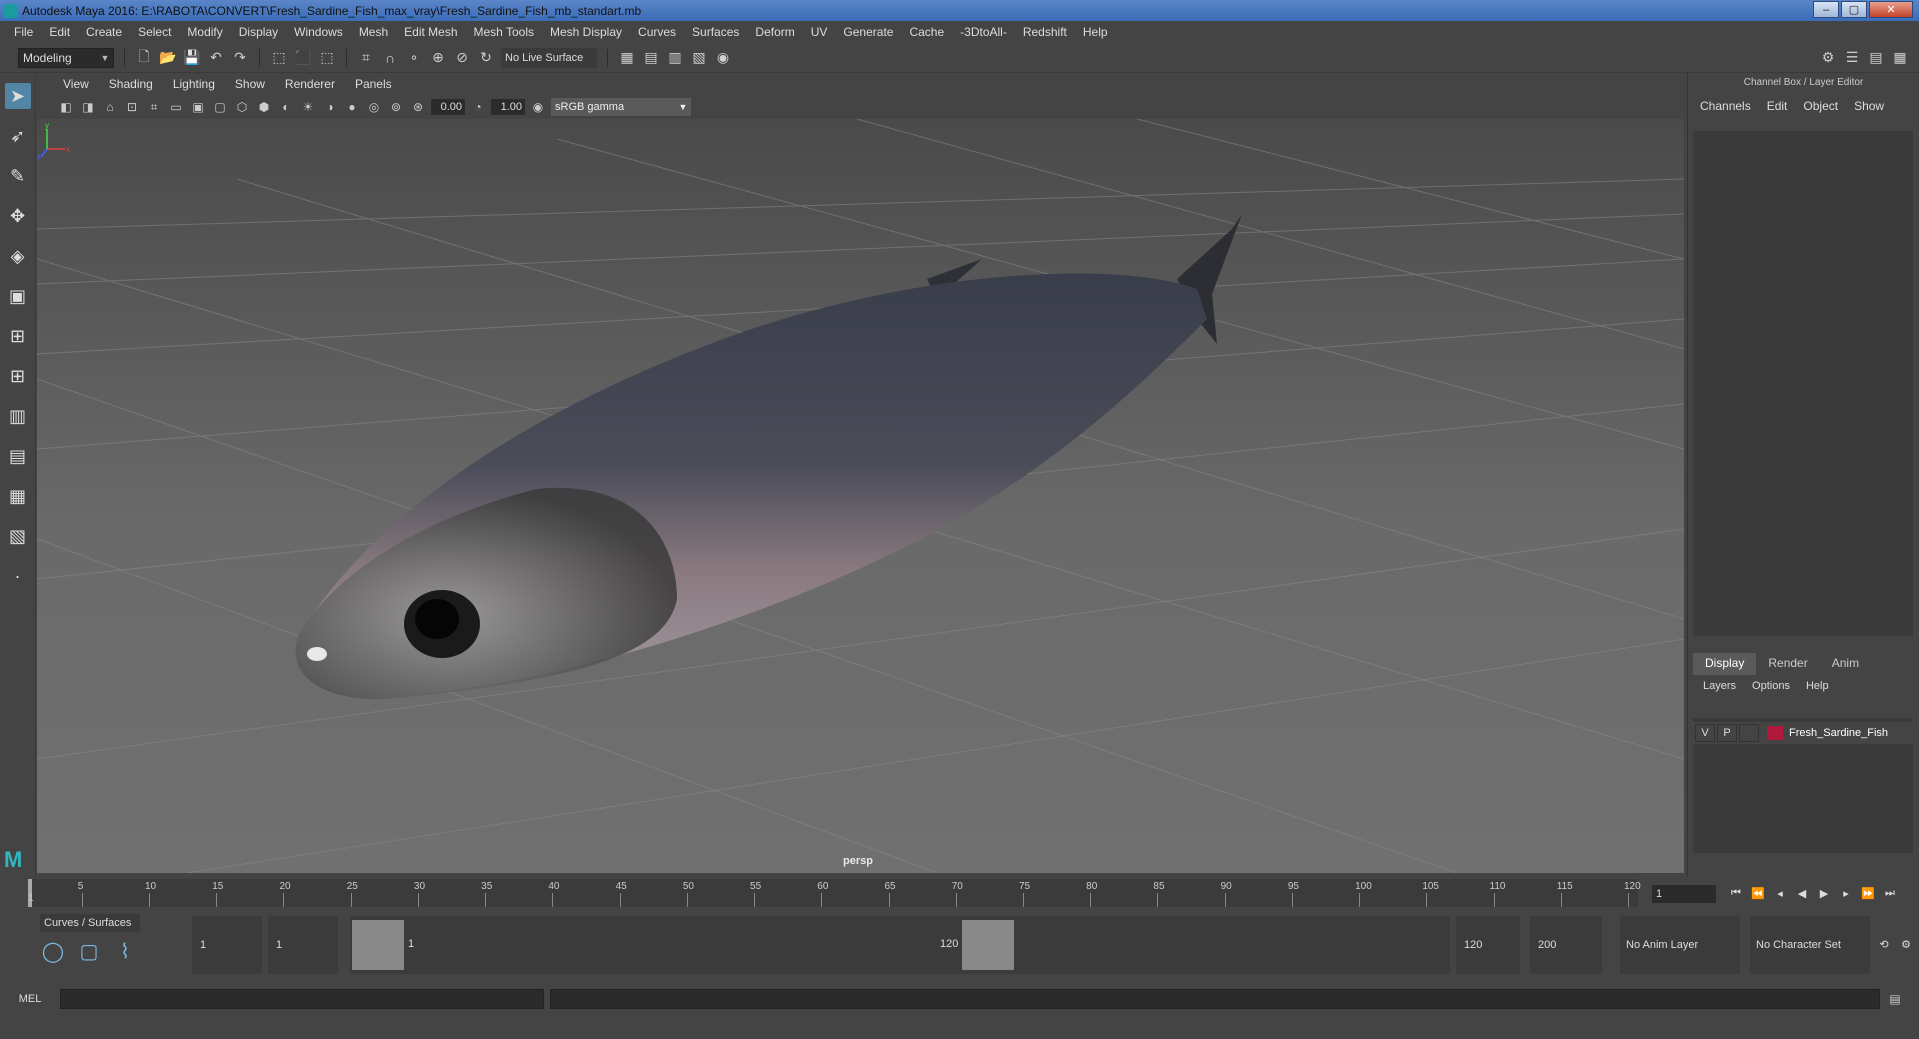 The width and height of the screenshot is (1919, 1039). I want to click on menu-uv: UV, so click(819, 32).